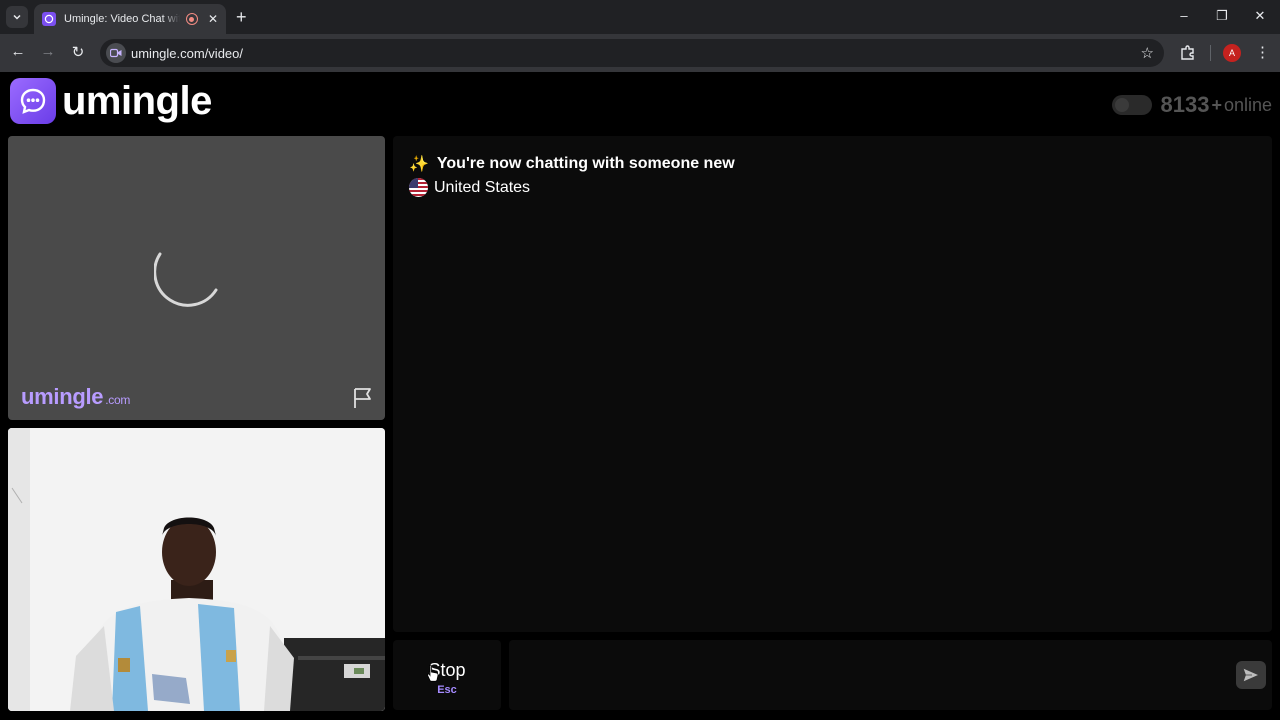 This screenshot has width=1280, height=720. I want to click on report-flag-icon, so click(363, 398).